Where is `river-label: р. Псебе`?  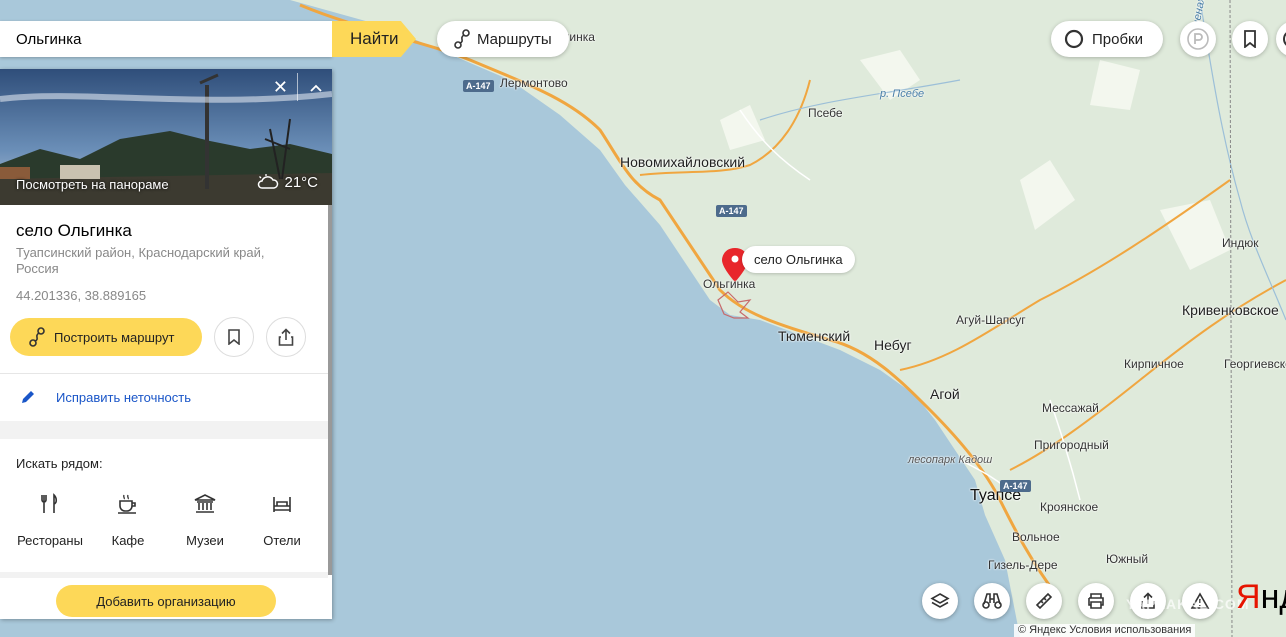
river-label: р. Псебе is located at coordinates (902, 94).